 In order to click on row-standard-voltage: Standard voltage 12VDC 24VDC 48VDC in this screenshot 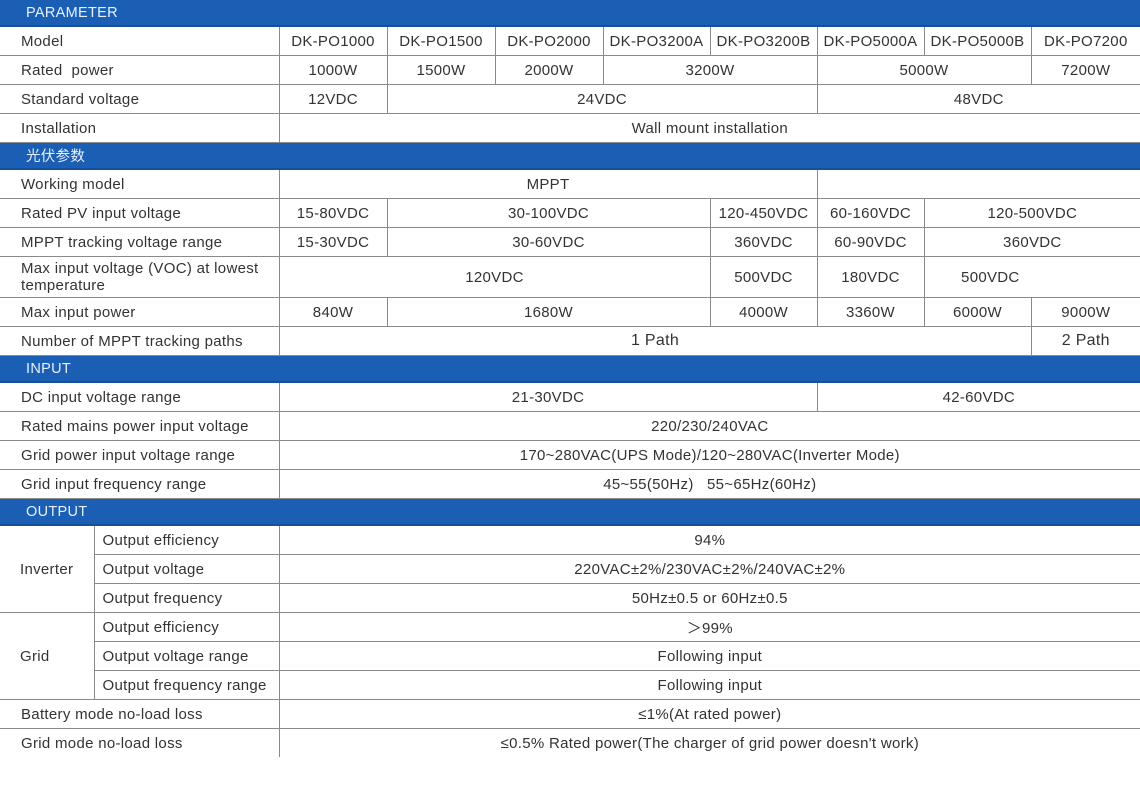, I will do `click(570, 99)`.